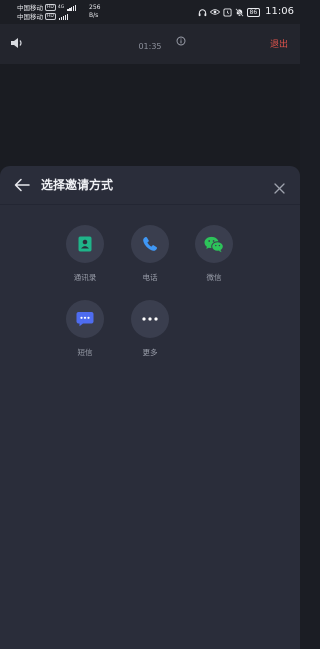 This screenshot has width=320, height=649. I want to click on contacts-icon, so click(85, 244).